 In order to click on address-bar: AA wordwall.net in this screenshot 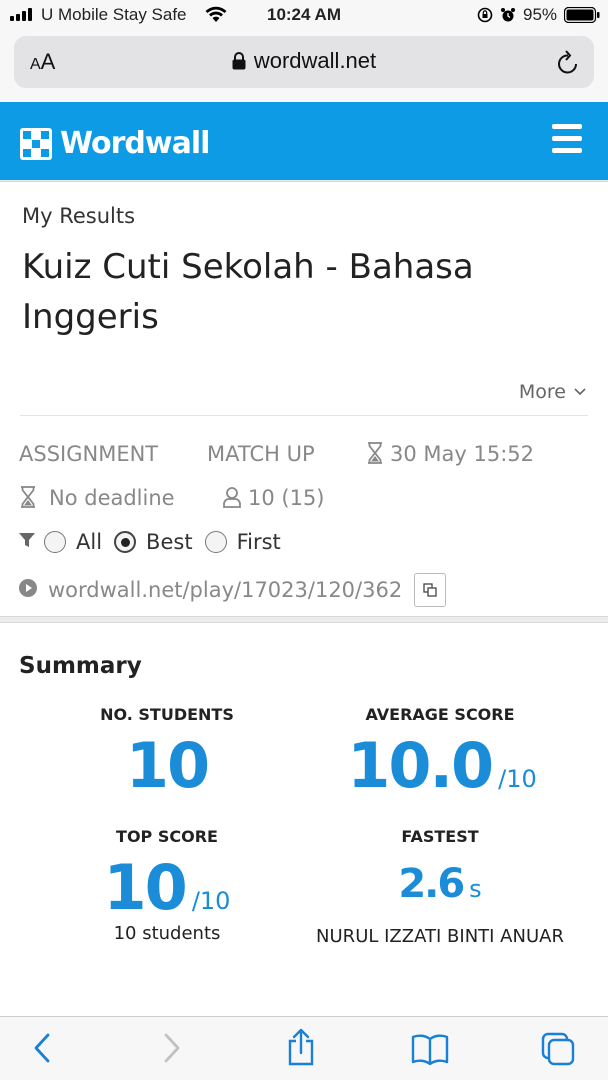, I will do `click(304, 62)`.